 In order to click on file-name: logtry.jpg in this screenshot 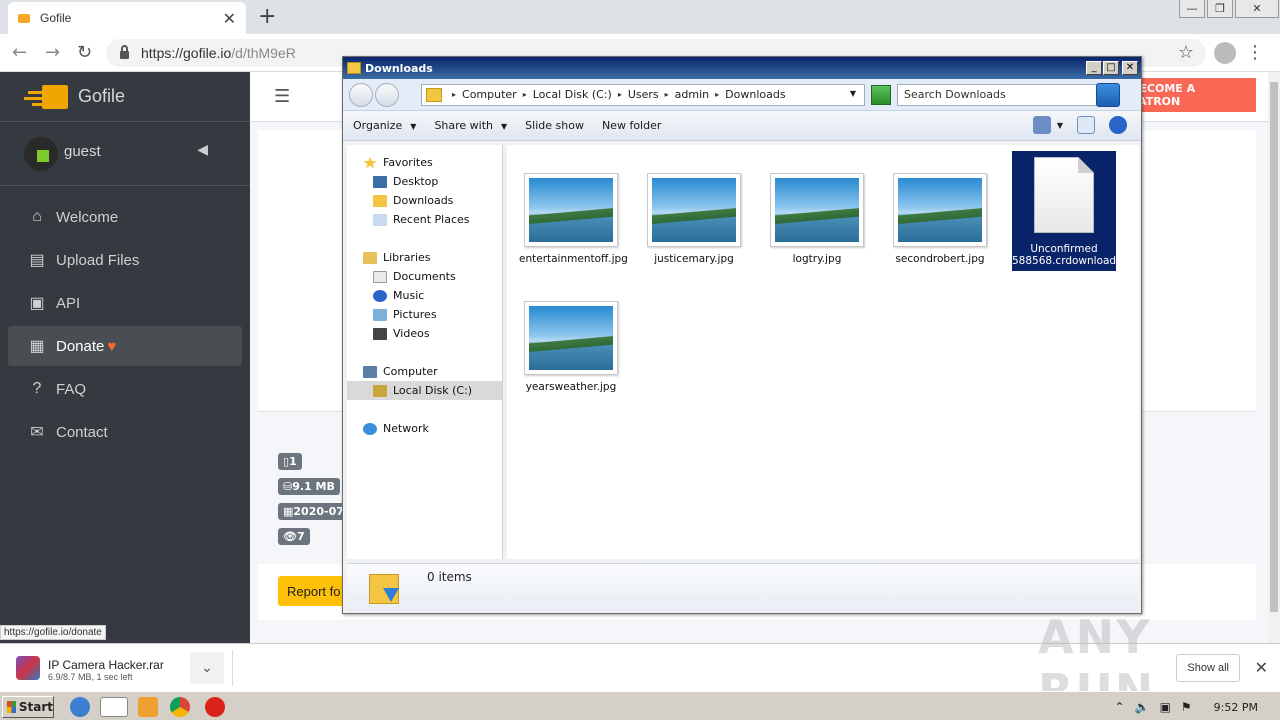, I will do `click(817, 259)`.